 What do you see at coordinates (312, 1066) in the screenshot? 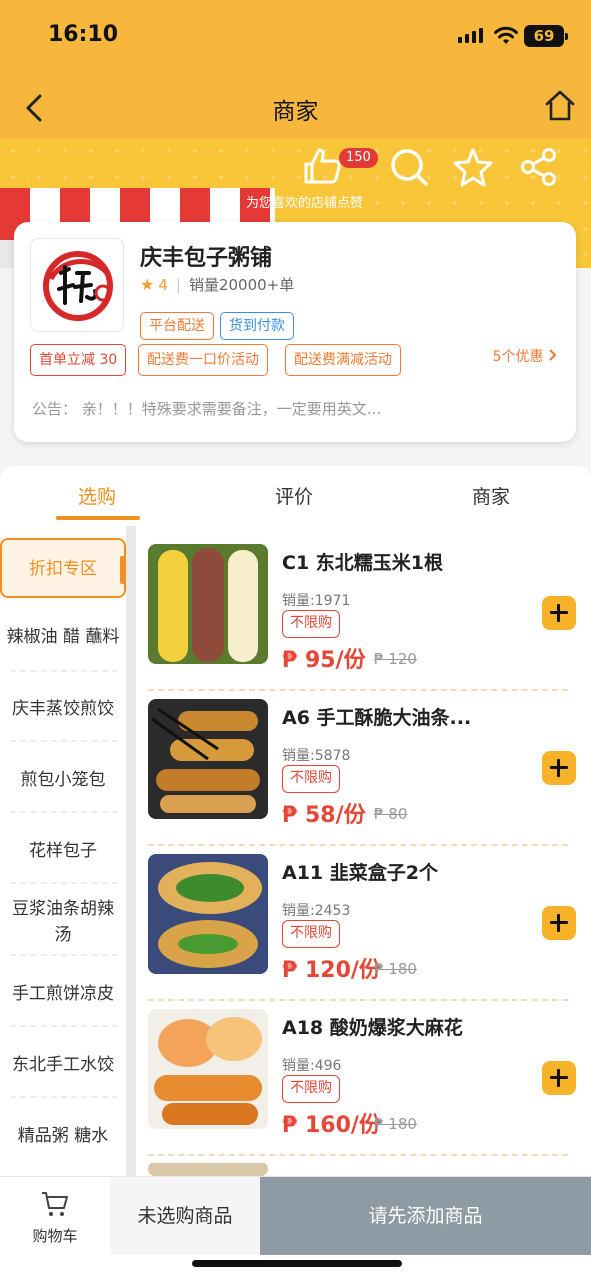
I see `product-sales: 销量:496` at bounding box center [312, 1066].